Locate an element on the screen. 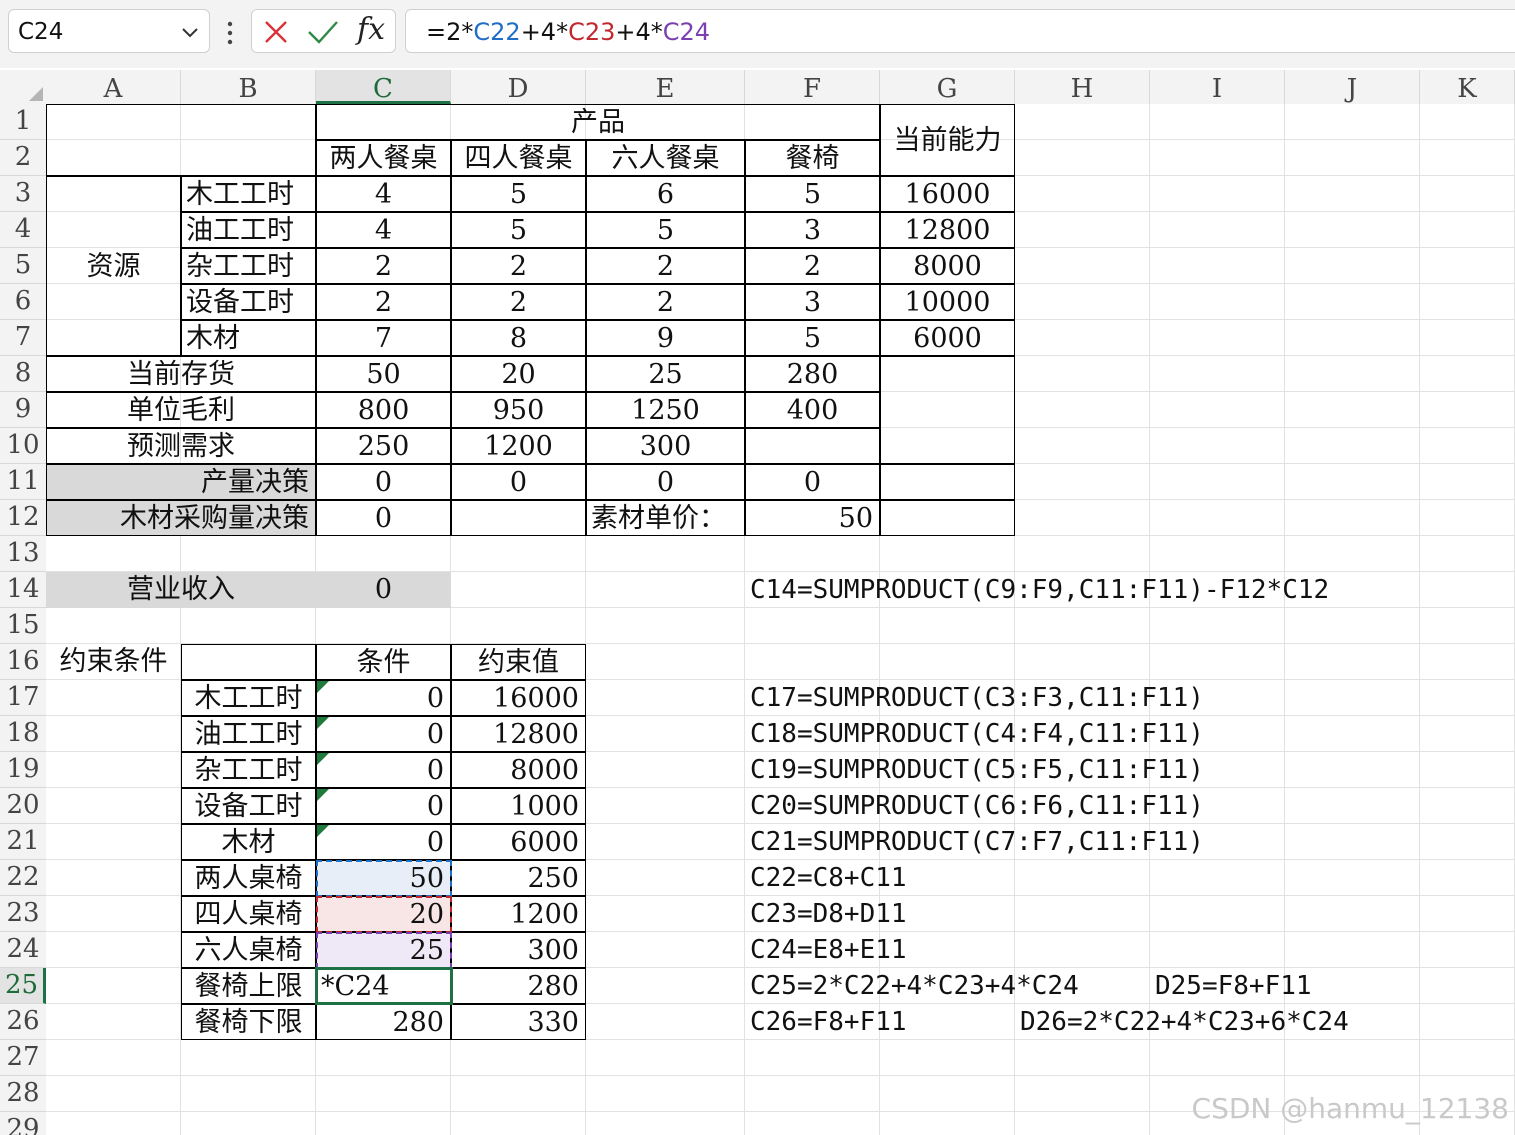 This screenshot has height=1135, width=1515. resource-value: 7 is located at coordinates (383, 338).